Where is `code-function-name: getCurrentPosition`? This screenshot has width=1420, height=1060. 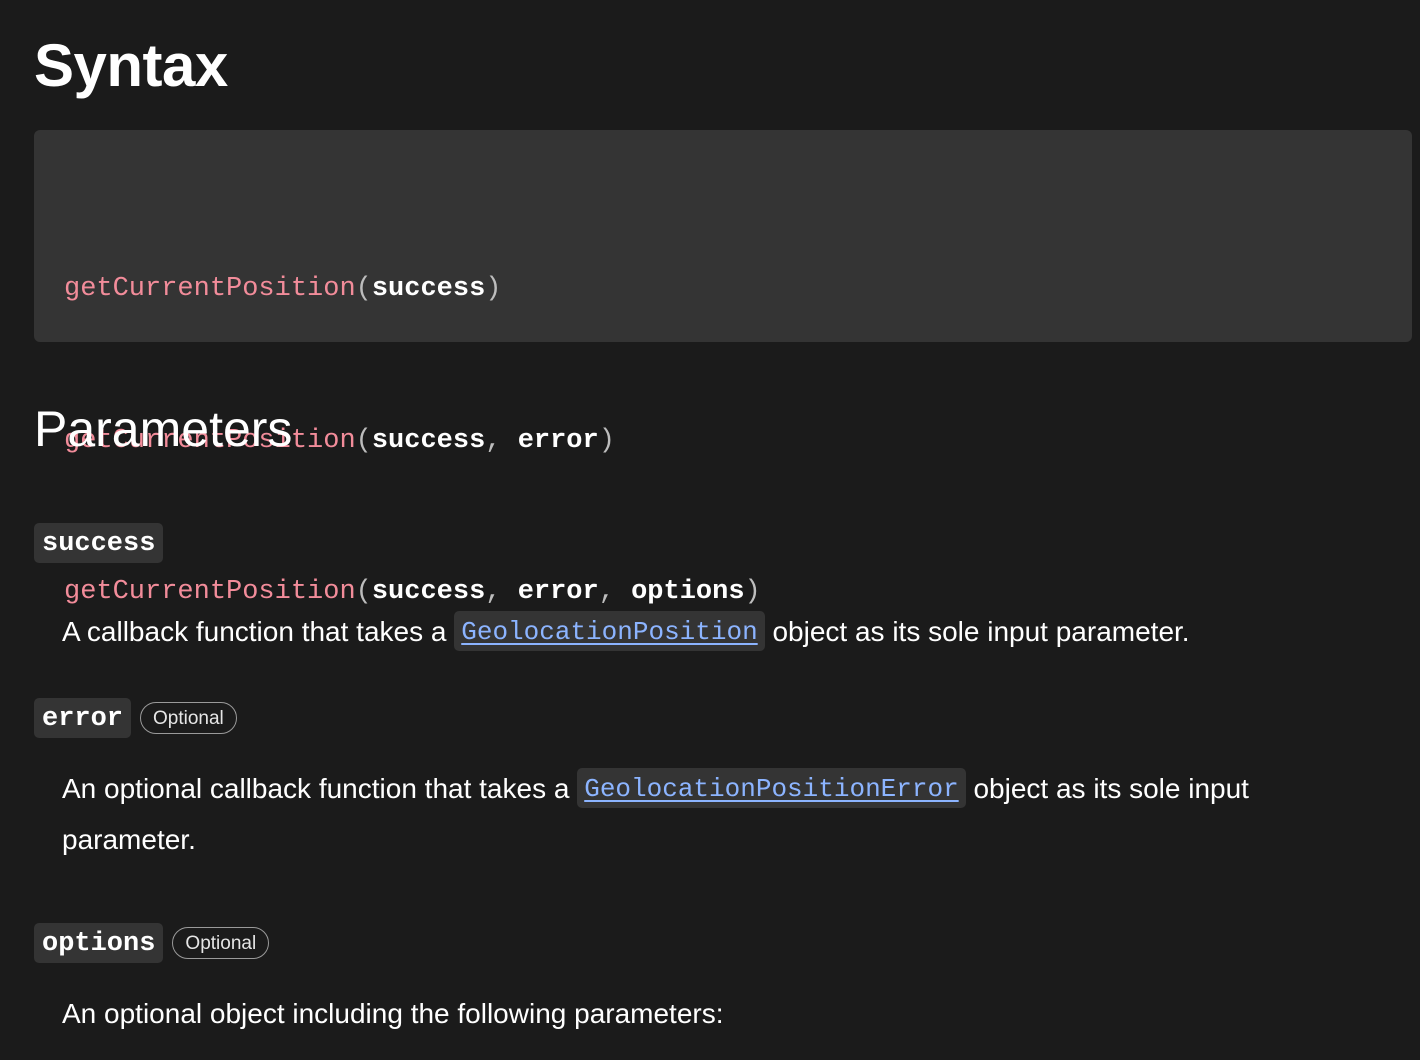
code-function-name: getCurrentPosition is located at coordinates (210, 289).